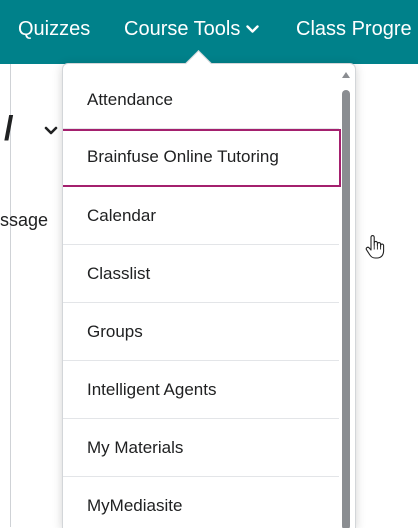  What do you see at coordinates (202, 158) in the screenshot?
I see `menu-item-brainfuse-online-tutoring: Brainfuse Online Tutoring` at bounding box center [202, 158].